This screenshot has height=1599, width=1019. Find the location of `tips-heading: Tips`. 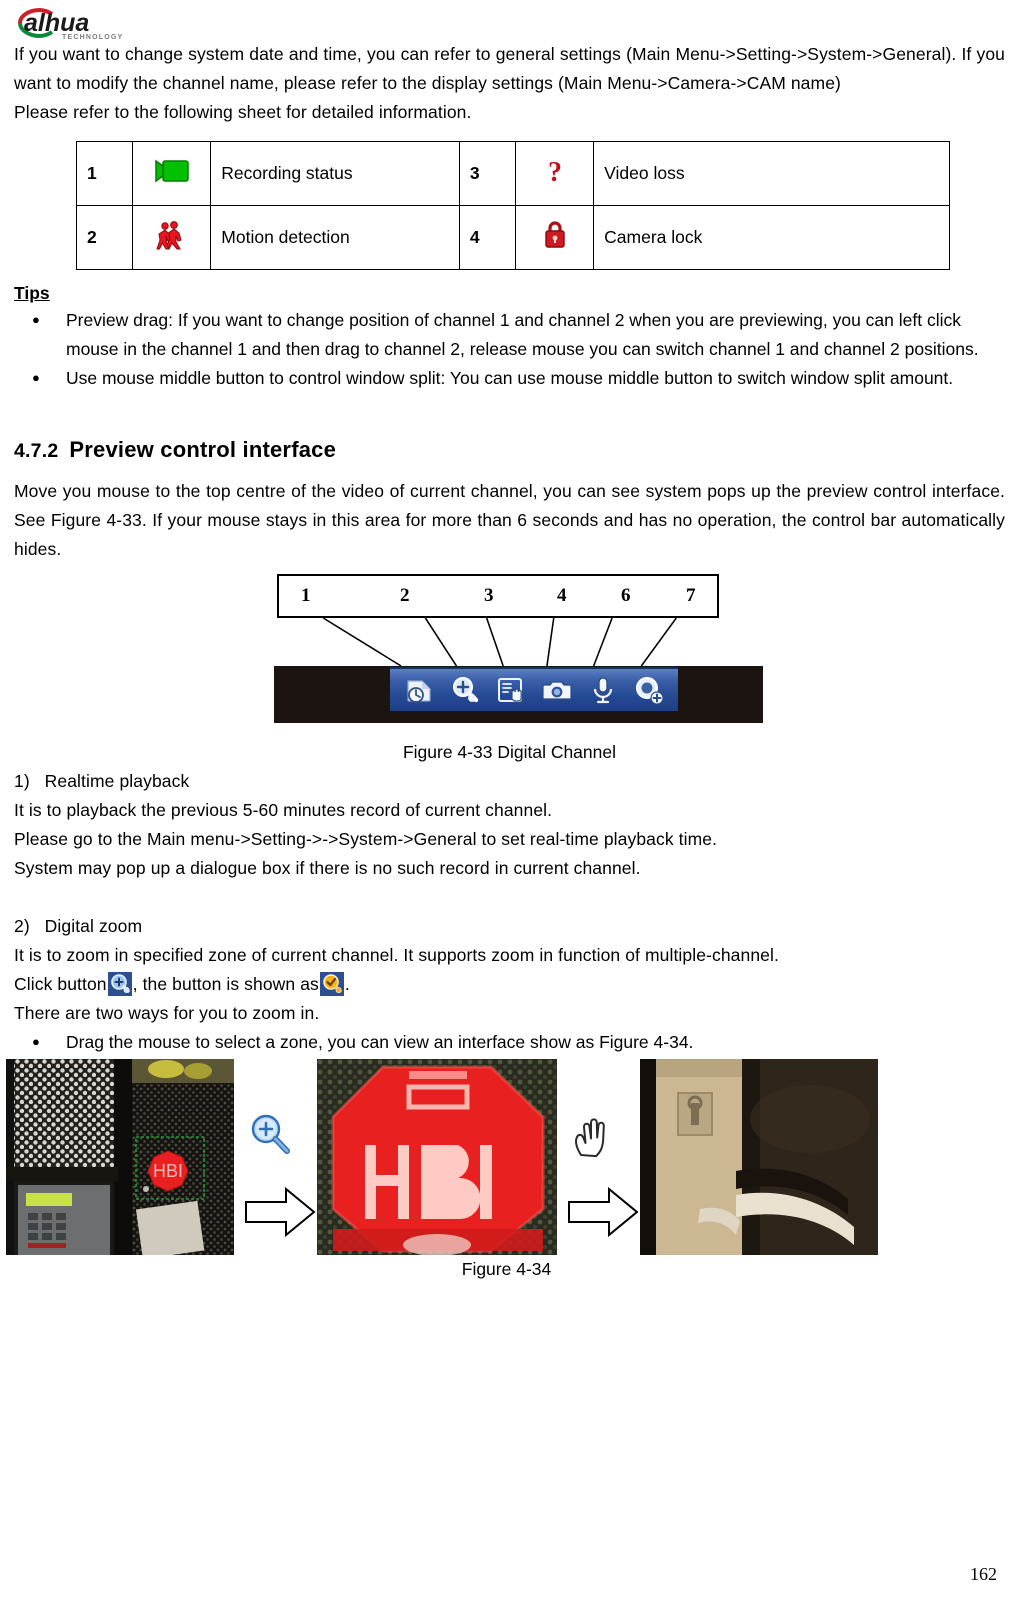

tips-heading: Tips is located at coordinates (32, 293).